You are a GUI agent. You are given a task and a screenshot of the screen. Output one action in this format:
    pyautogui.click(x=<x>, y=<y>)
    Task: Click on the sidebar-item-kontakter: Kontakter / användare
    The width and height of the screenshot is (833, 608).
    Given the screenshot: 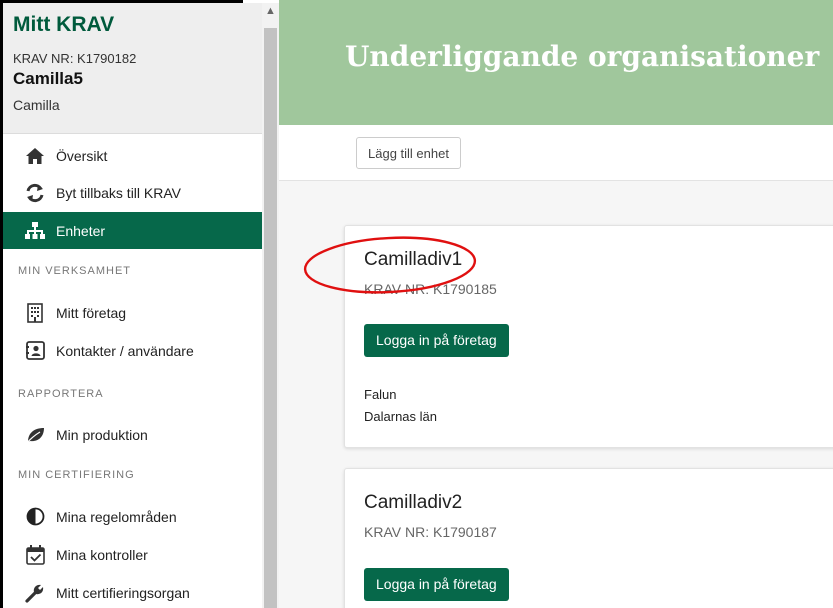 What is the action you would take?
    pyautogui.click(x=132, y=350)
    